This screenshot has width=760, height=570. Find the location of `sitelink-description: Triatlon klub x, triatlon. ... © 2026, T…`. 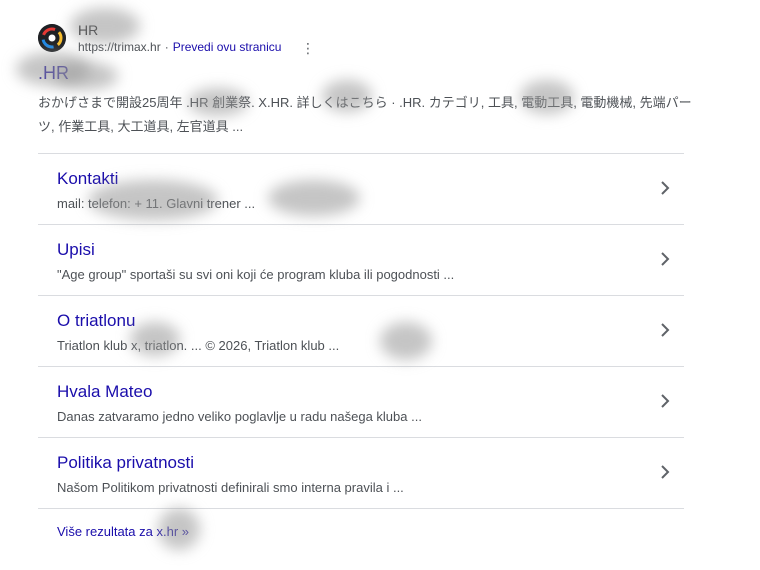

sitelink-description: Triatlon klub x, triatlon. ... © 2026, T… is located at coordinates (198, 345).